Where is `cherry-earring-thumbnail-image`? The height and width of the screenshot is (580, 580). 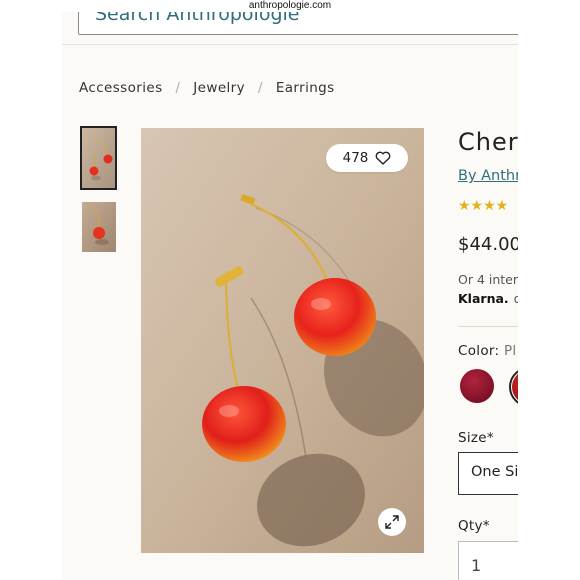
cherry-earring-thumbnail-image is located at coordinates (99, 227).